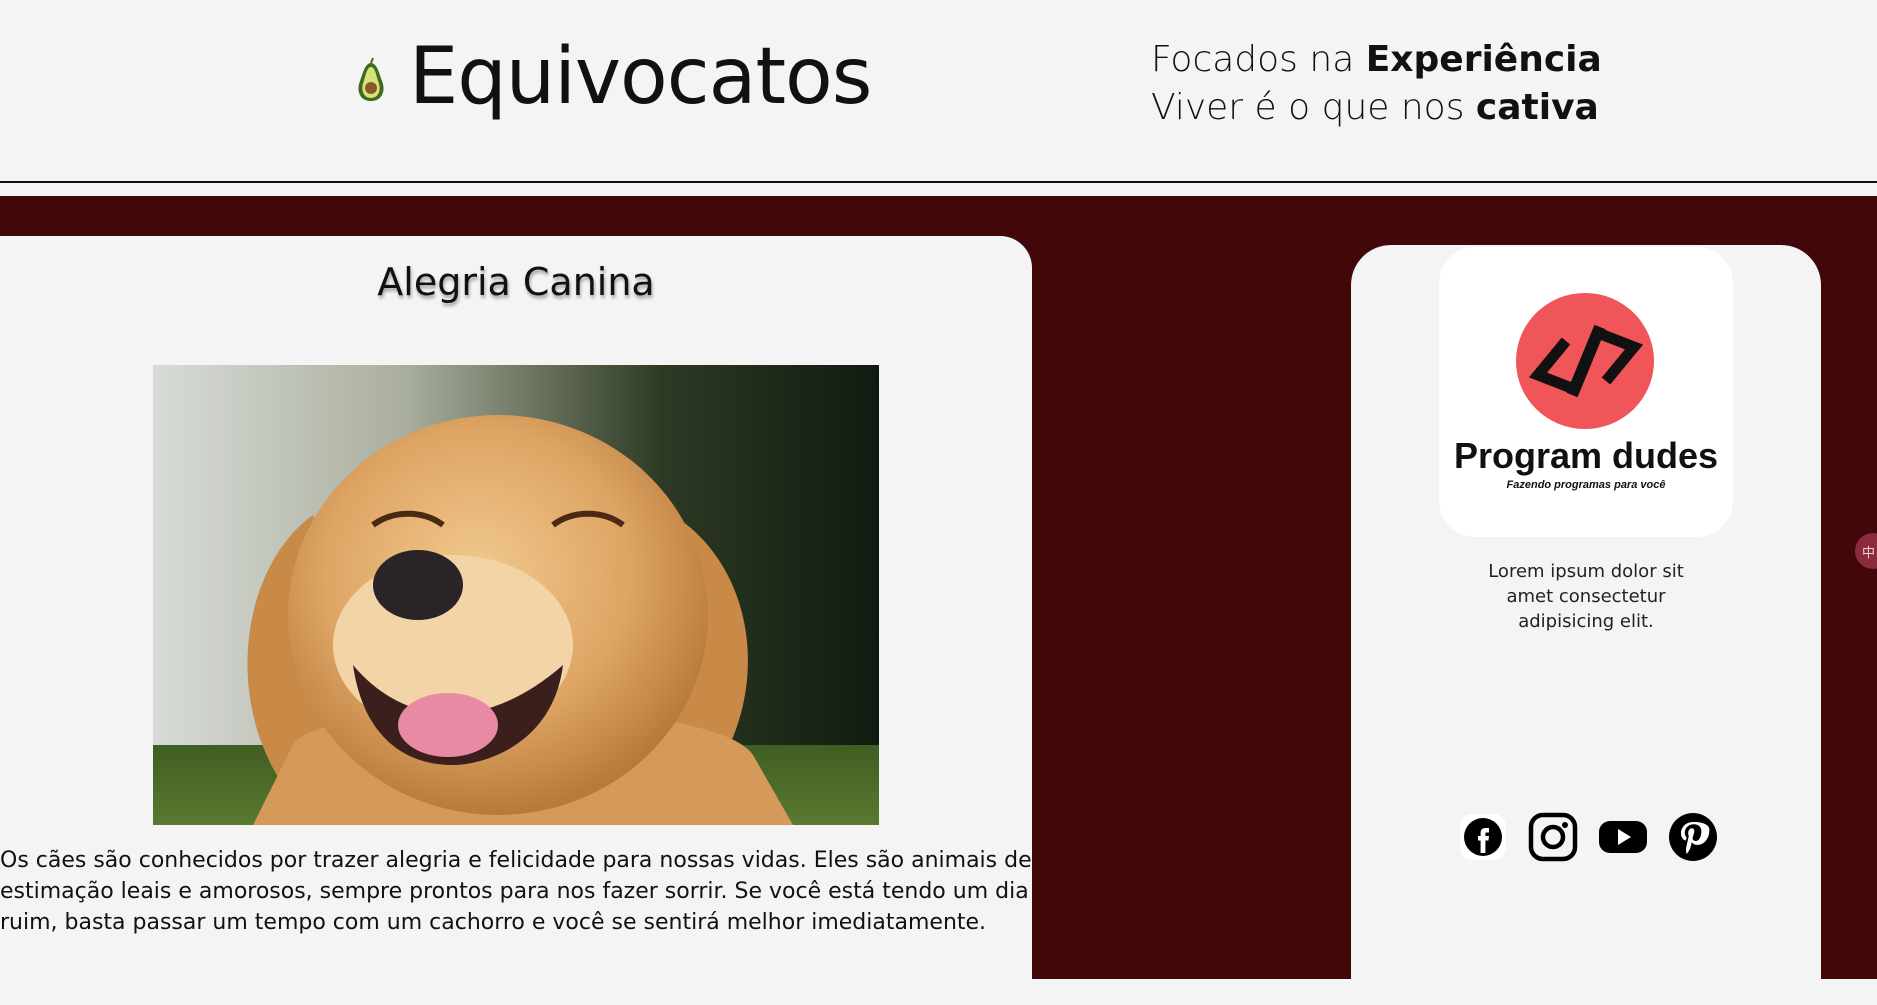 Image resolution: width=1877 pixels, height=1005 pixels. What do you see at coordinates (516, 282) in the screenshot?
I see `article-title: Alegria Canina` at bounding box center [516, 282].